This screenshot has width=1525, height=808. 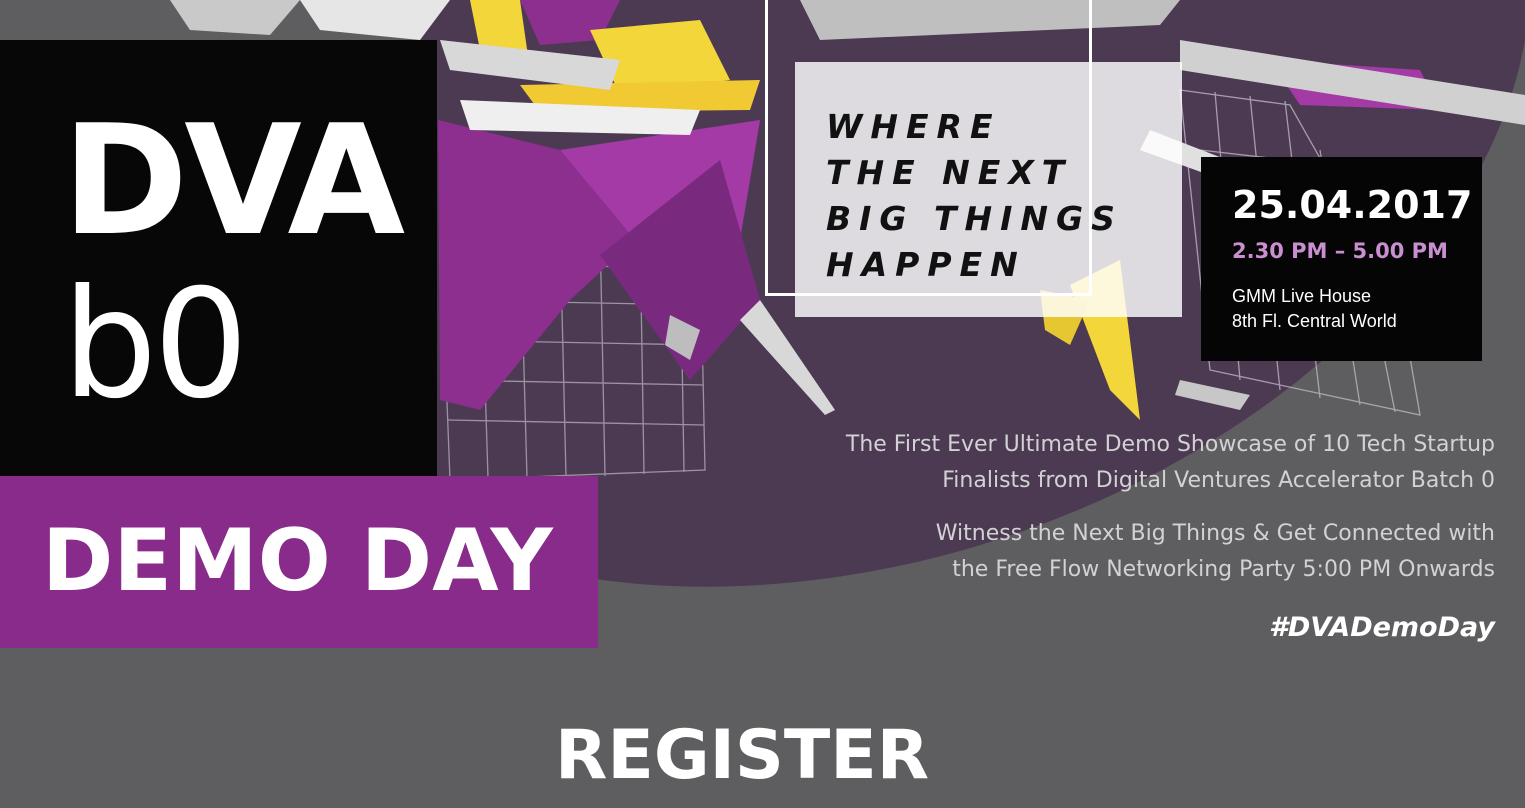 What do you see at coordinates (1314, 321) in the screenshot?
I see `venue-line-2: 8th Fl. Central World` at bounding box center [1314, 321].